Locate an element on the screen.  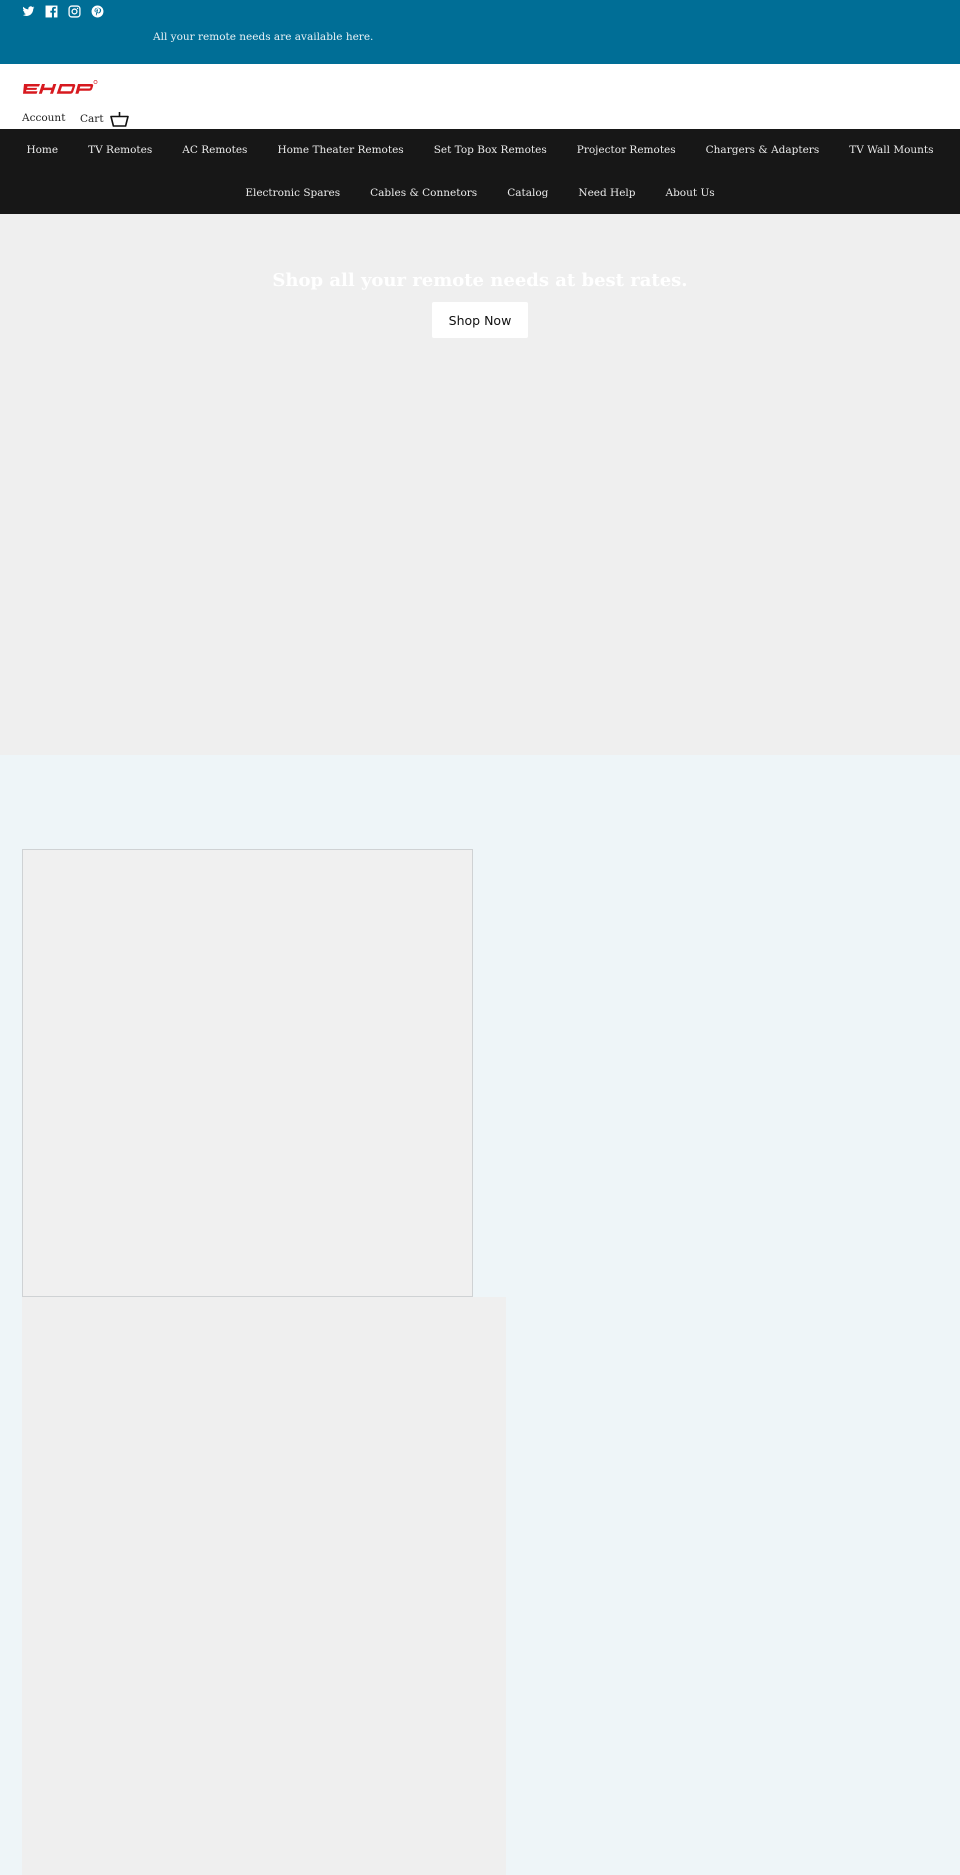
account-link: Account is located at coordinates (43, 118).